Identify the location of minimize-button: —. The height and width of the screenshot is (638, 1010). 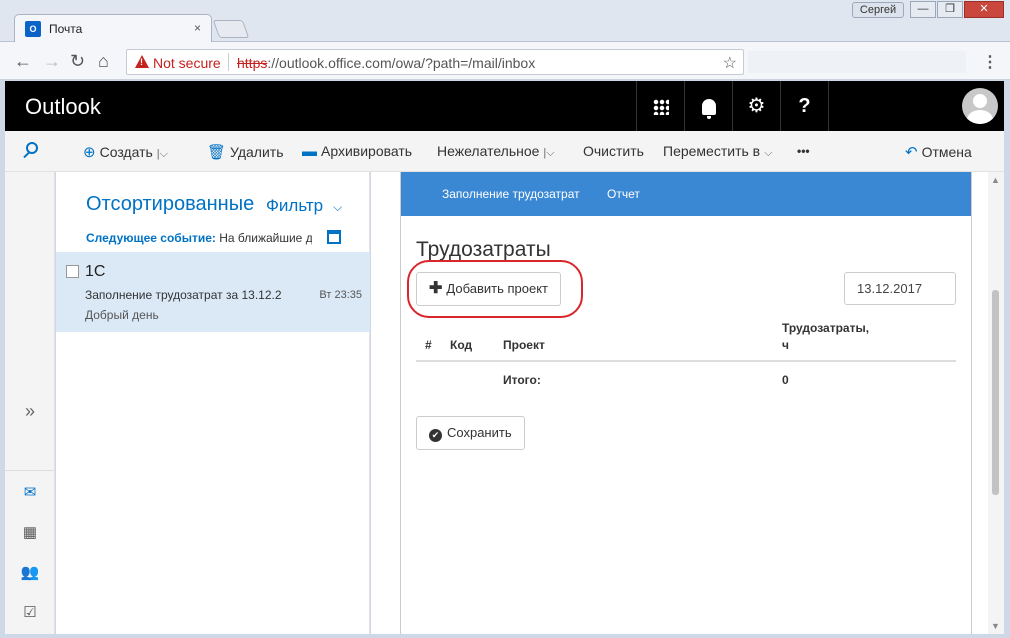
(923, 9).